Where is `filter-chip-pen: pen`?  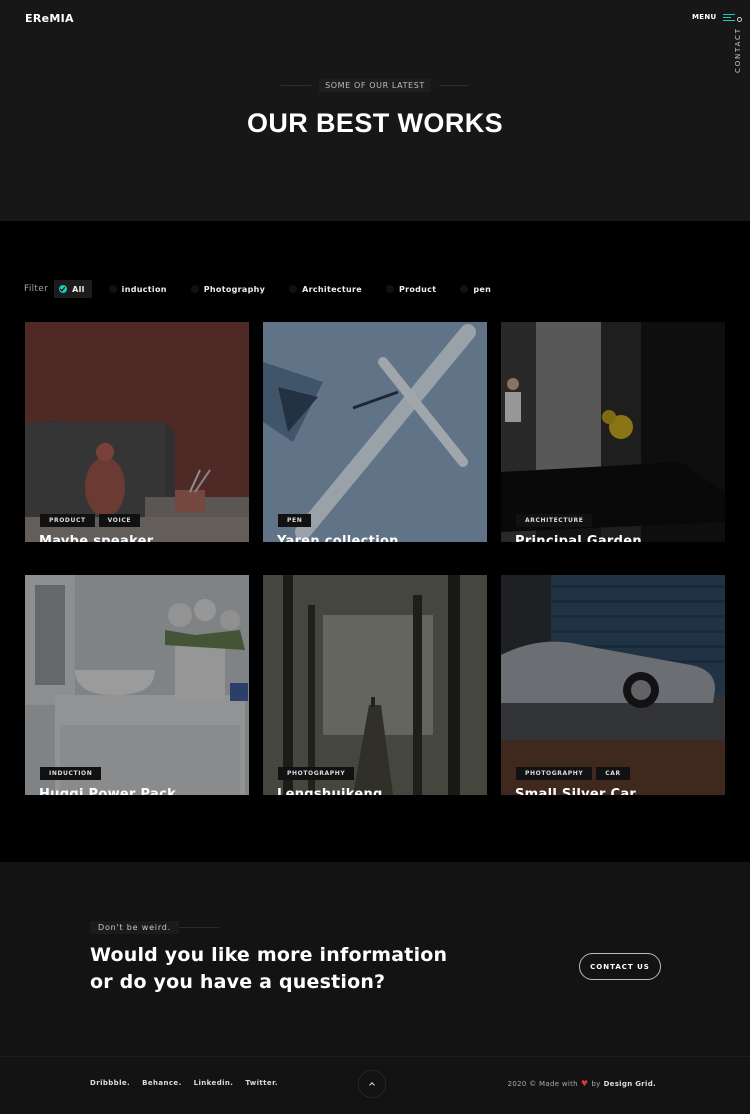
filter-chip-pen: pen is located at coordinates (476, 289).